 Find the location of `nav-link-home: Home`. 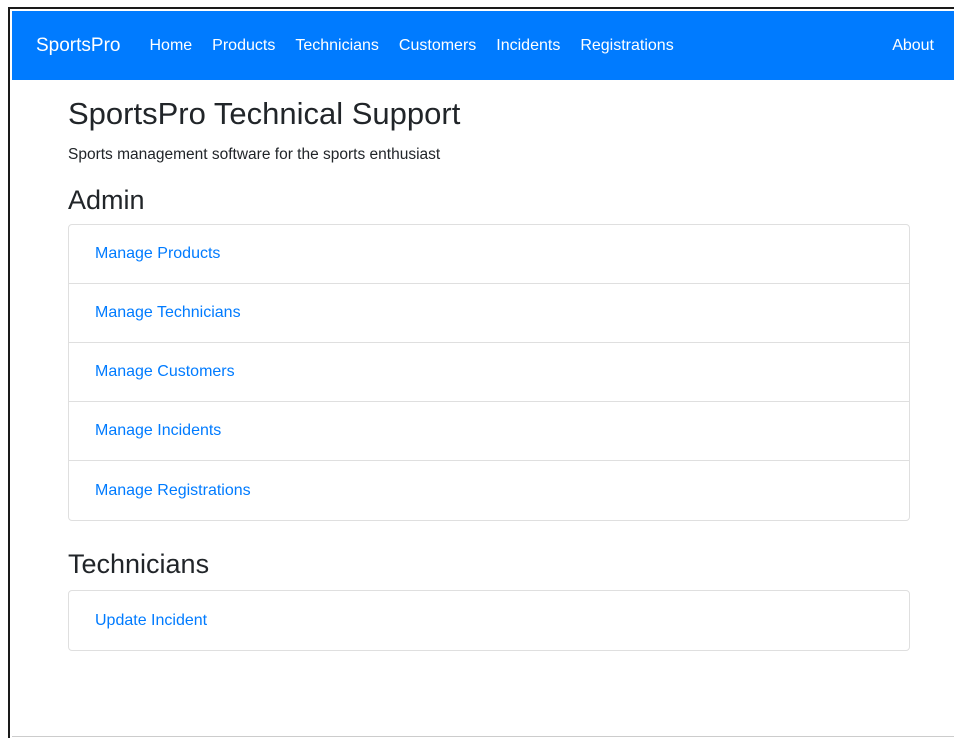

nav-link-home: Home is located at coordinates (170, 46).